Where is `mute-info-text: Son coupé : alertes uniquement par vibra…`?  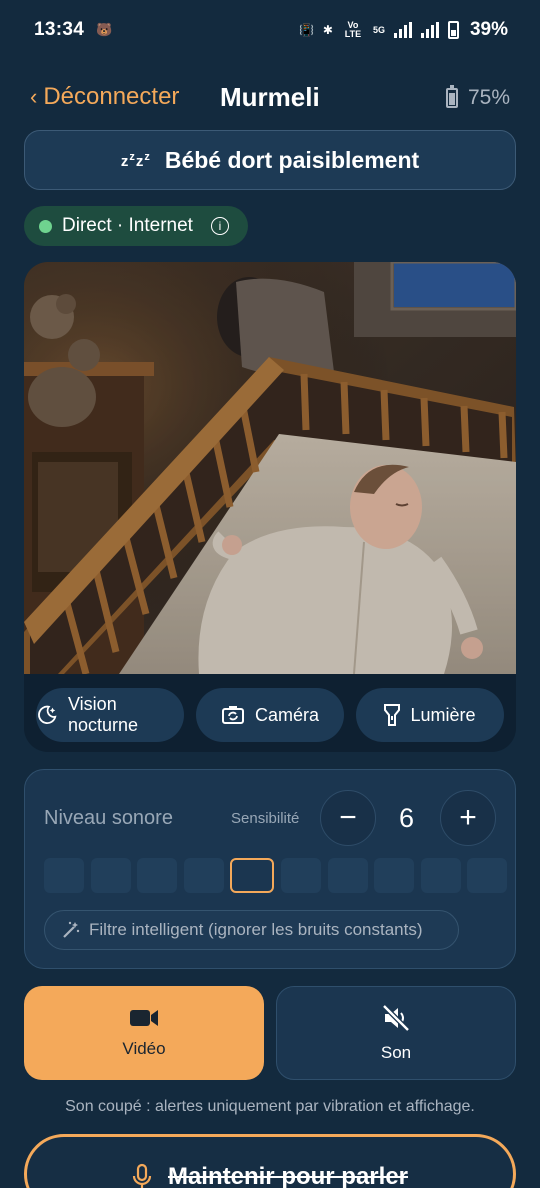 mute-info-text: Son coupé : alertes uniquement par vibra… is located at coordinates (270, 1106).